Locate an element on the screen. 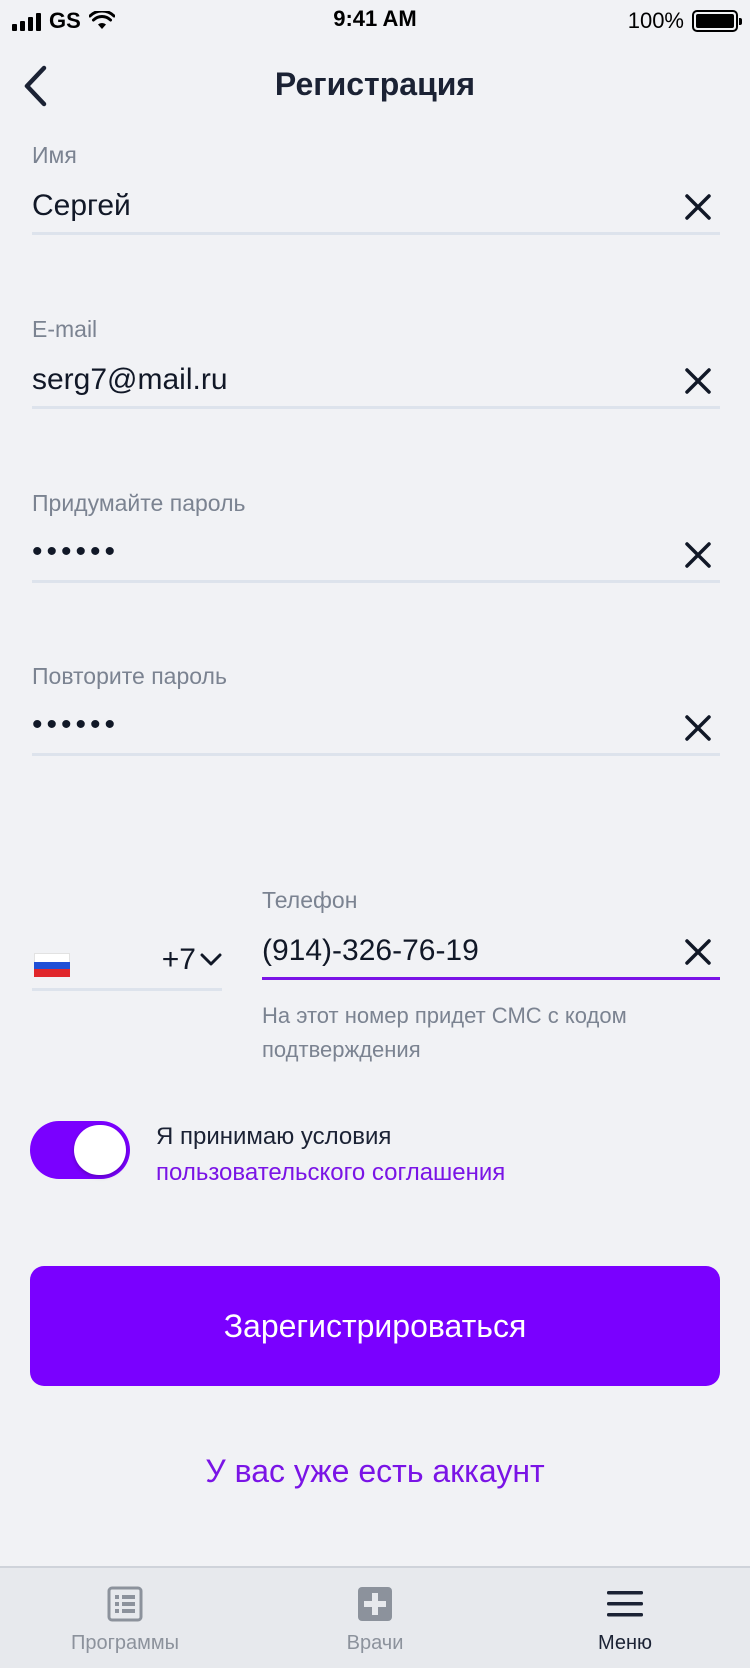 The image size is (750, 1668). terms-text: Я принимаю условия is located at coordinates (274, 1136).